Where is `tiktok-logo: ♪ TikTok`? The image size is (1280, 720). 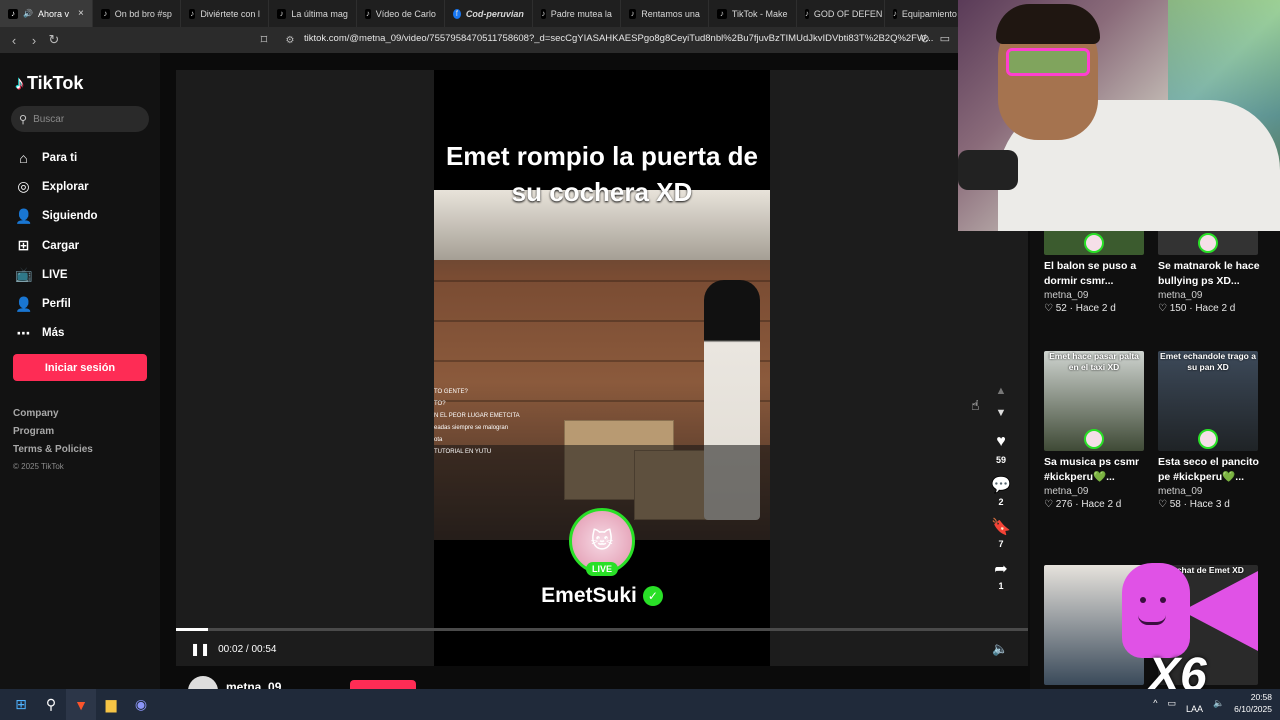 tiktok-logo: ♪ TikTok is located at coordinates (49, 83).